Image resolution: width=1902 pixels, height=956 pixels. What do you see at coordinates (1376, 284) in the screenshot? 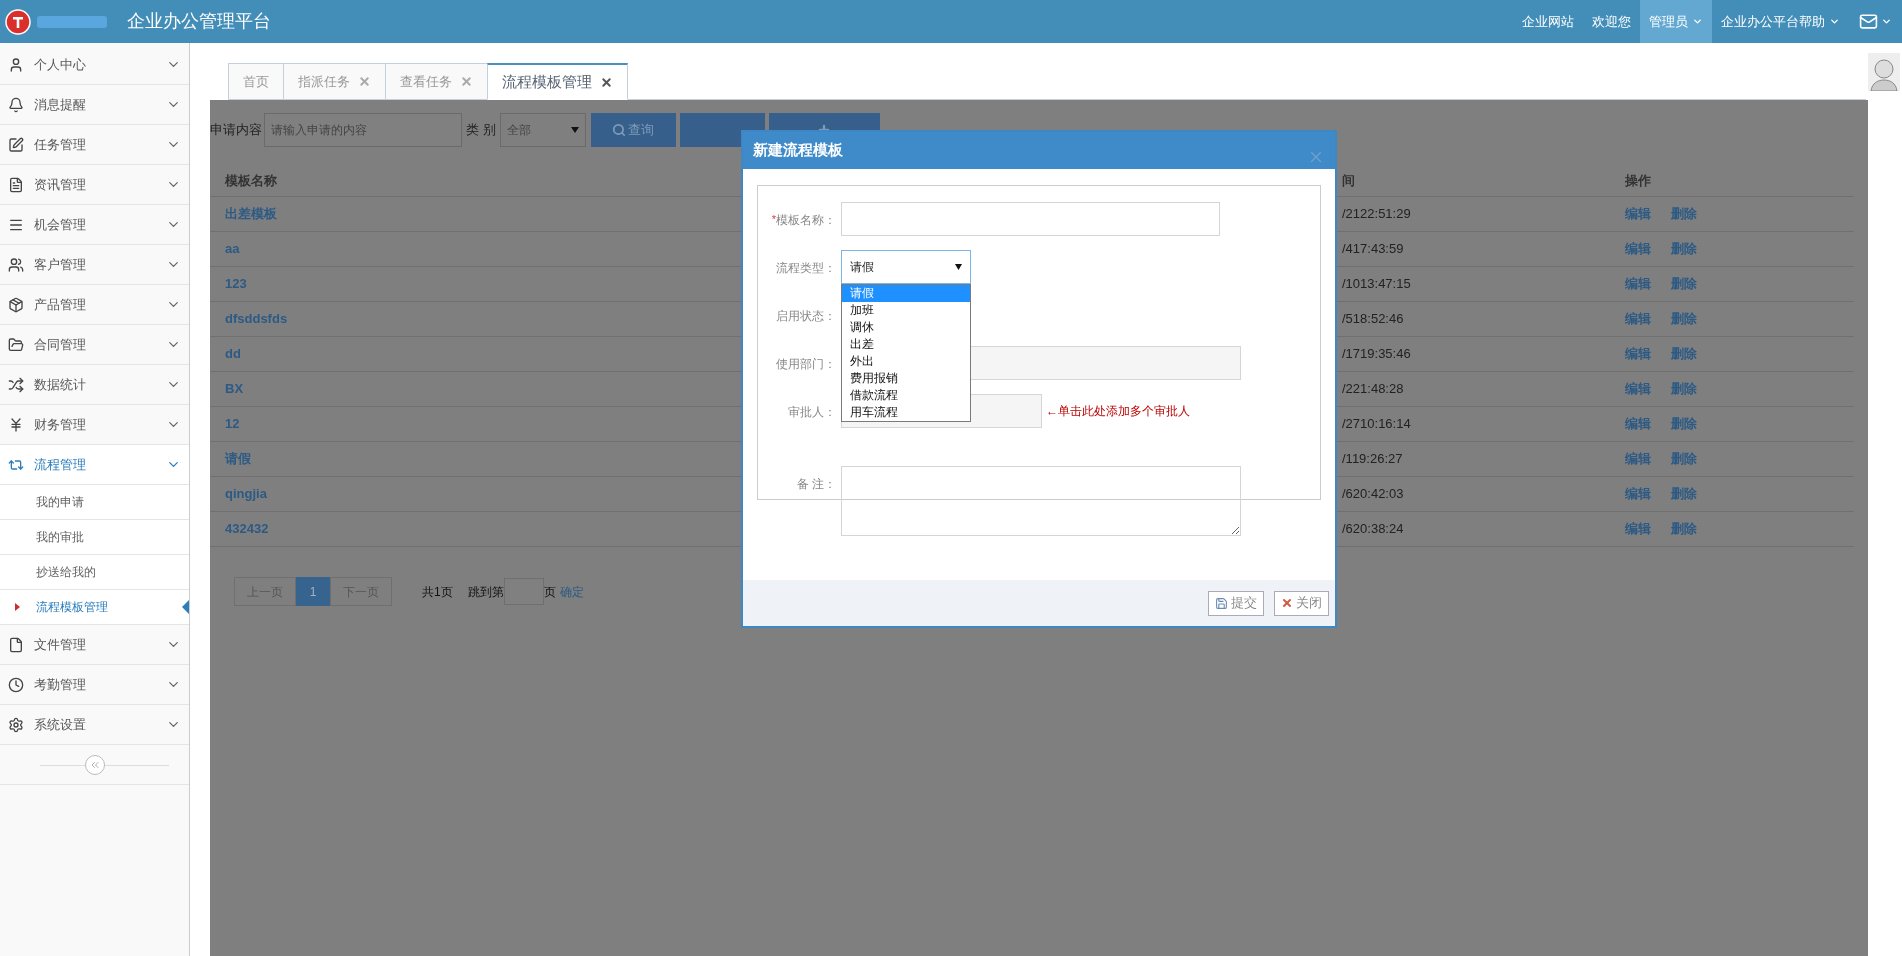
I see `time-cell-text: /1013:47:15` at bounding box center [1376, 284].